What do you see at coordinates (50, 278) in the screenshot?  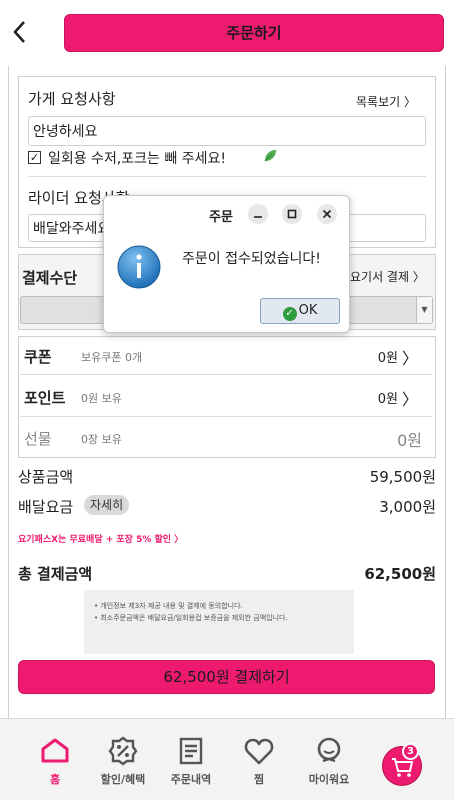 I see `payment-method-label: 결제수단` at bounding box center [50, 278].